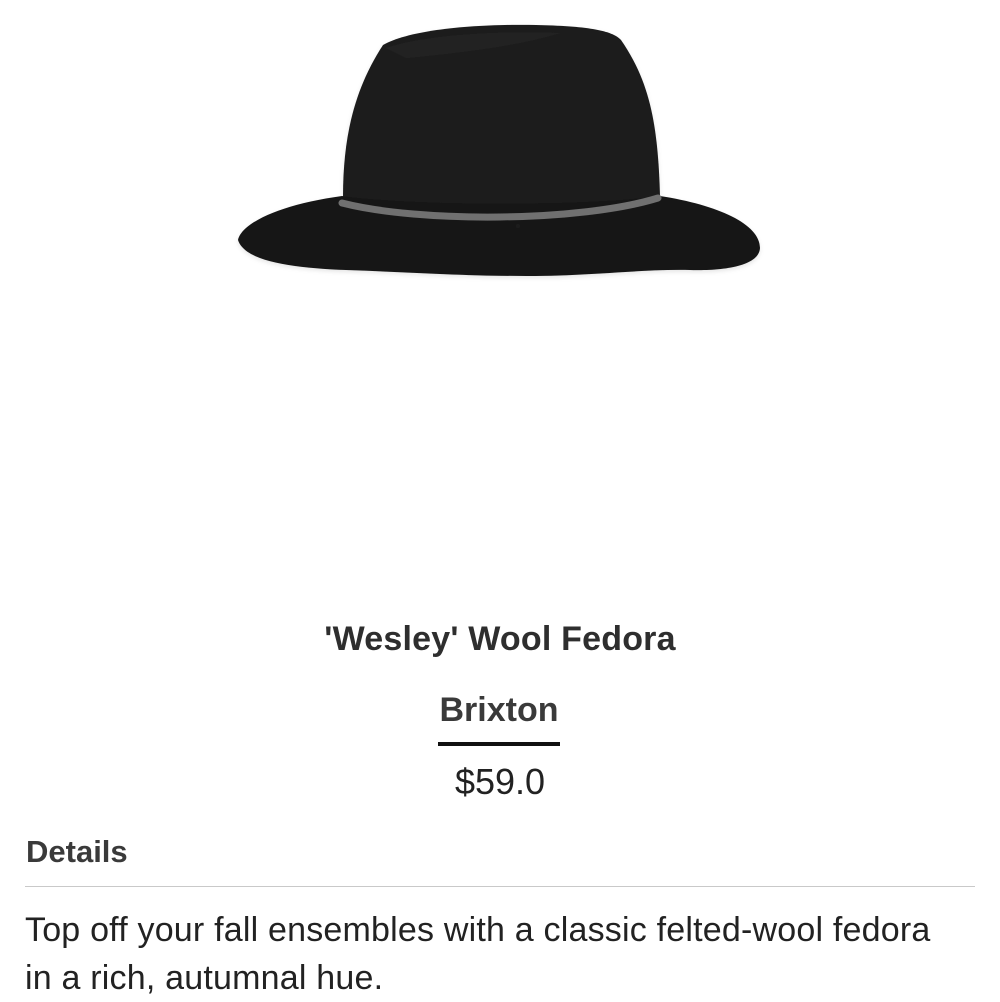  Describe the element at coordinates (500, 781) in the screenshot. I see `product-price: $59.0` at that location.